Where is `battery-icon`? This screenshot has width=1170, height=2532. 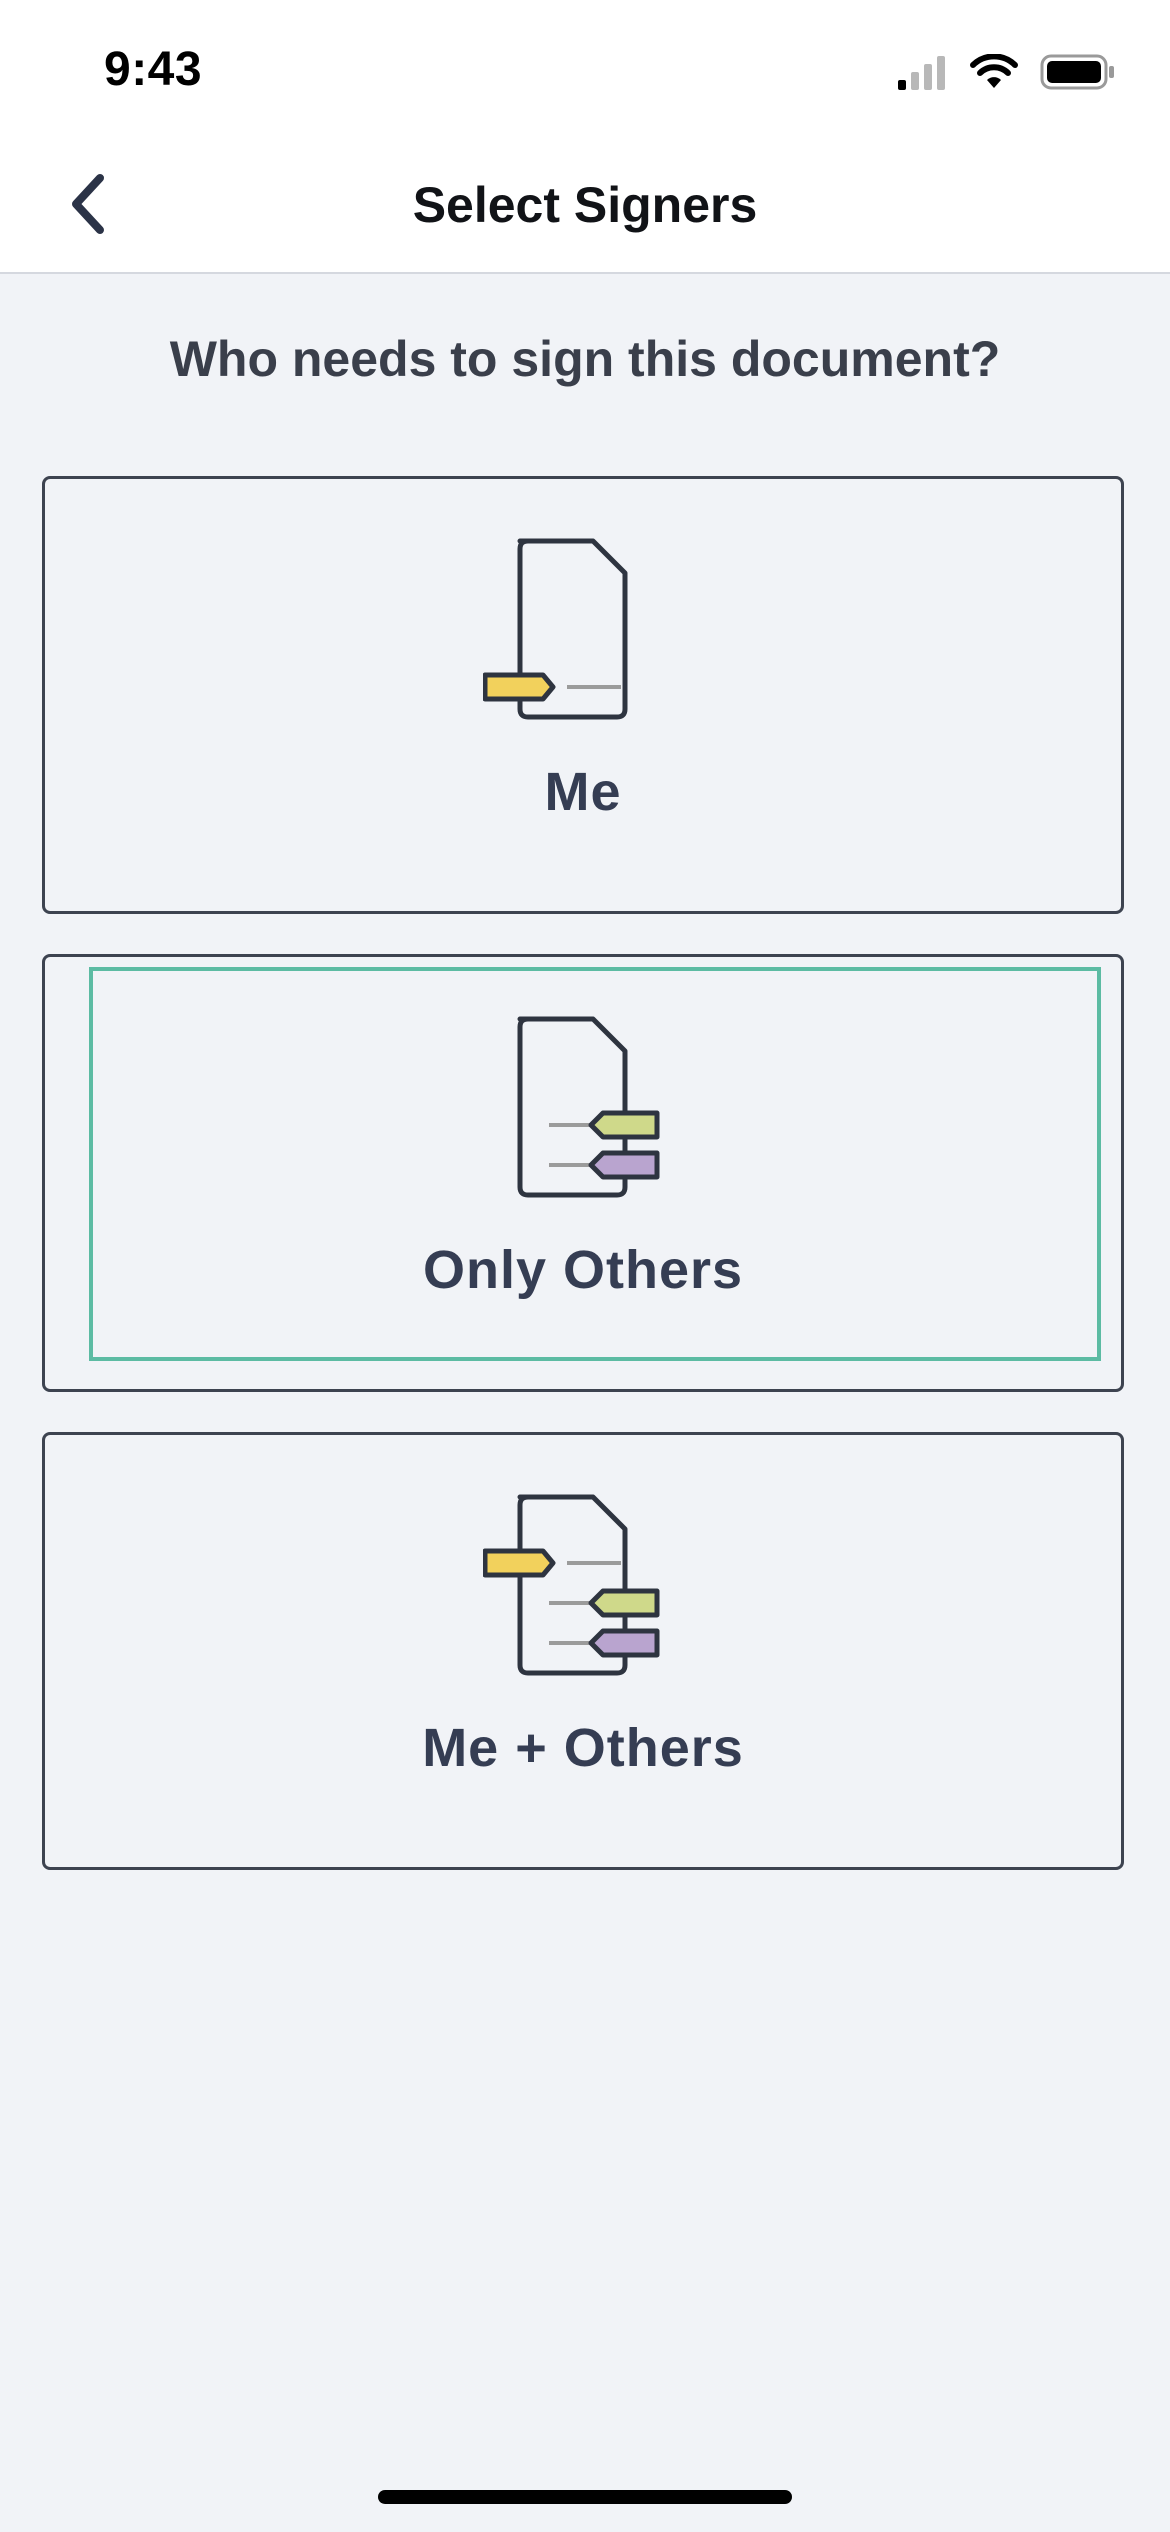
battery-icon is located at coordinates (1078, 74).